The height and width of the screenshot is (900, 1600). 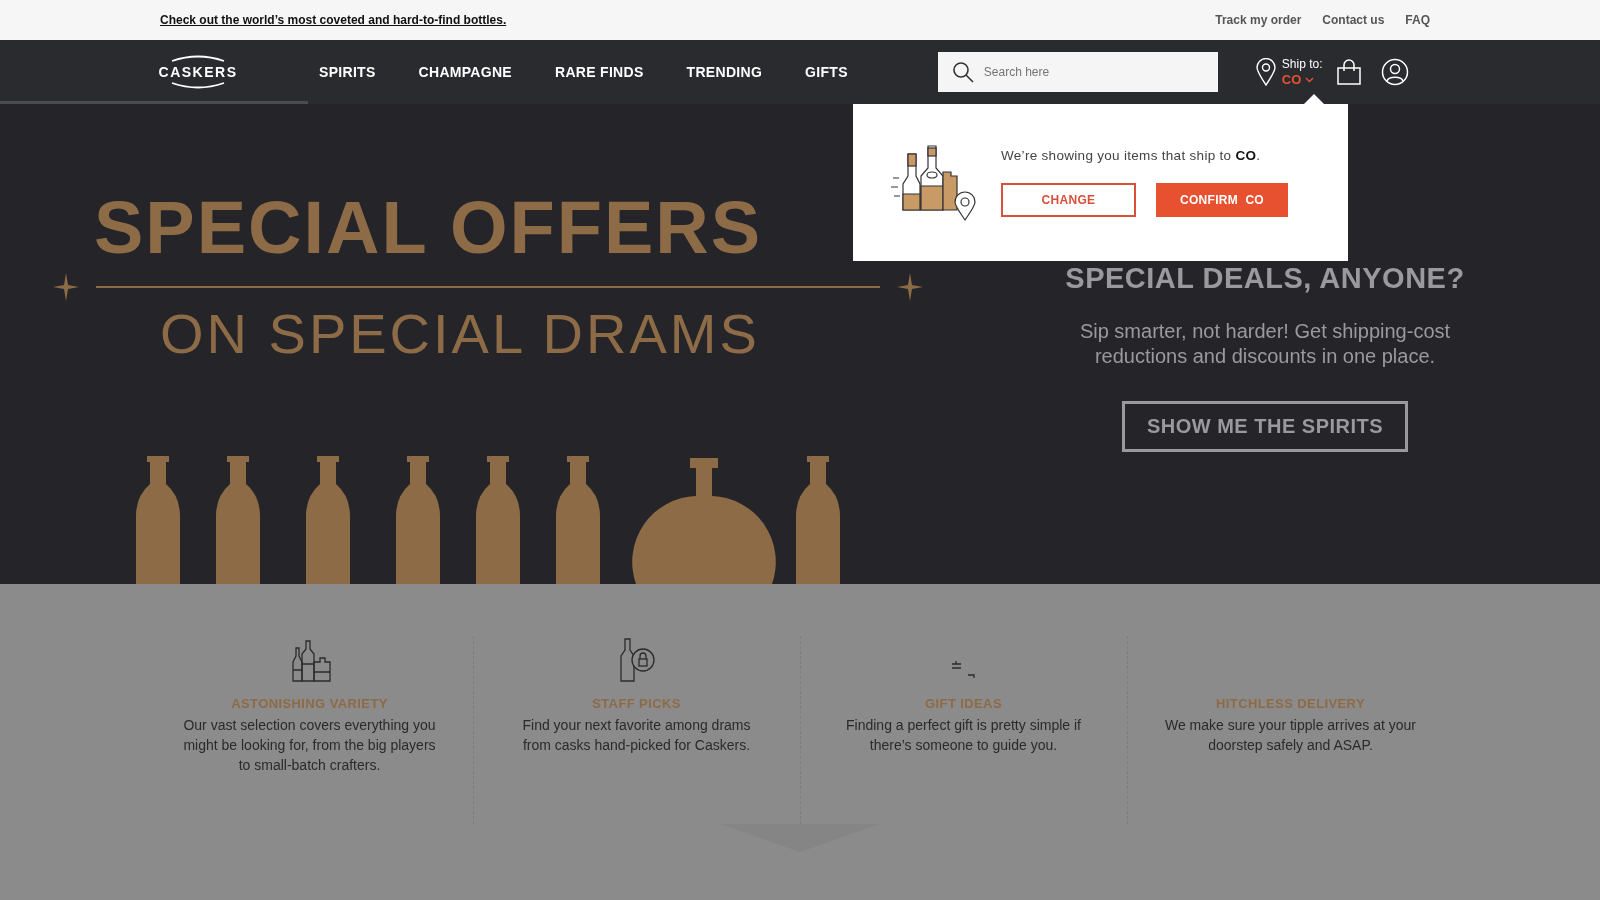 I want to click on feature-title: HITCHLESS DELIVERY, so click(x=1290, y=703).